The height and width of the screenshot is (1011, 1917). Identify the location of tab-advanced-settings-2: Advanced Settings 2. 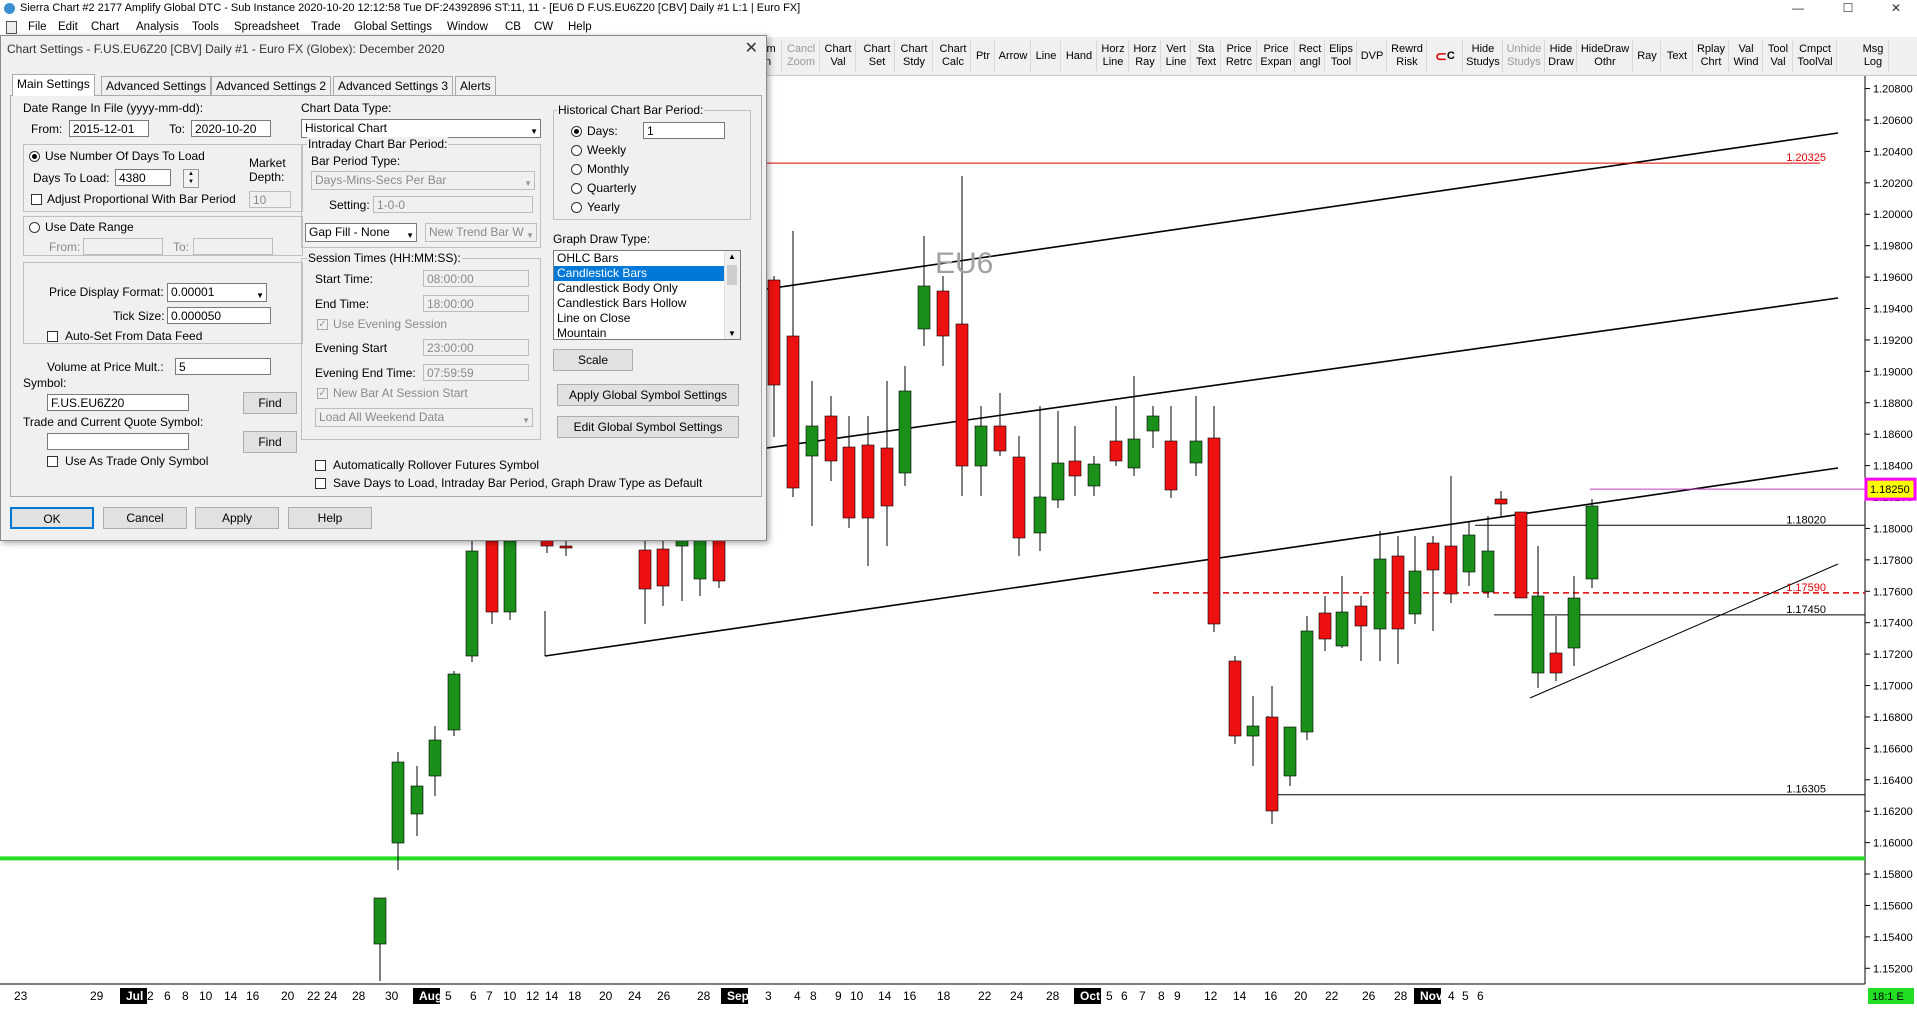
(271, 85).